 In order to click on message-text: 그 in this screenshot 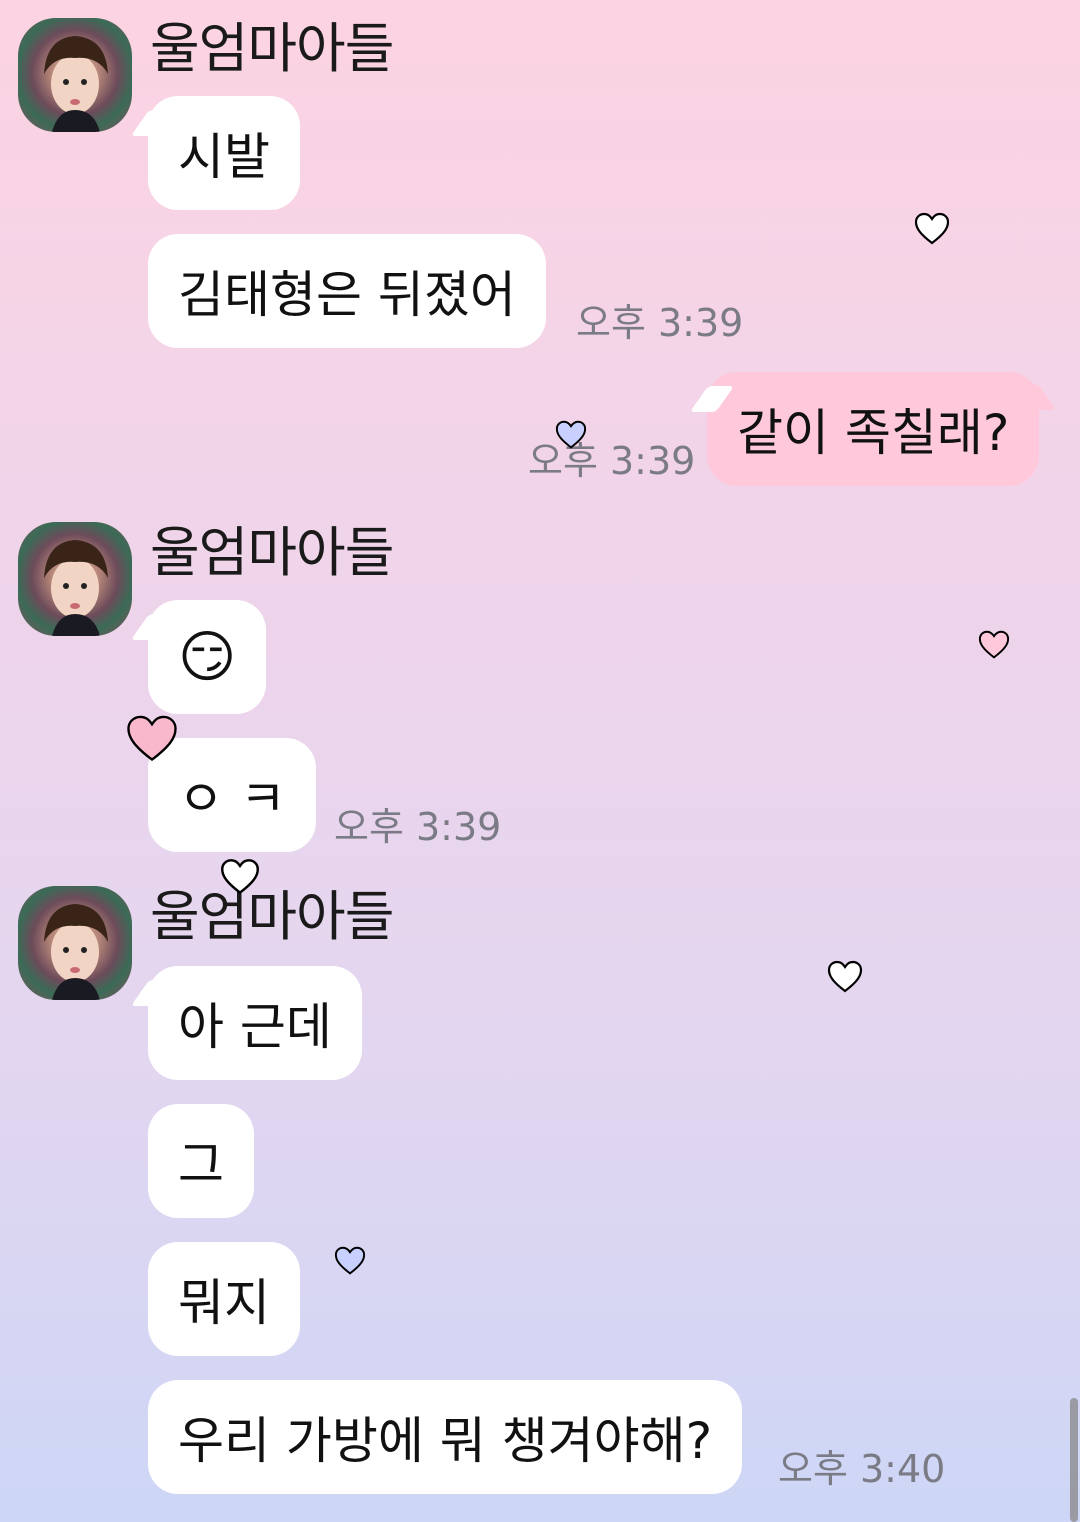, I will do `click(201, 1165)`.